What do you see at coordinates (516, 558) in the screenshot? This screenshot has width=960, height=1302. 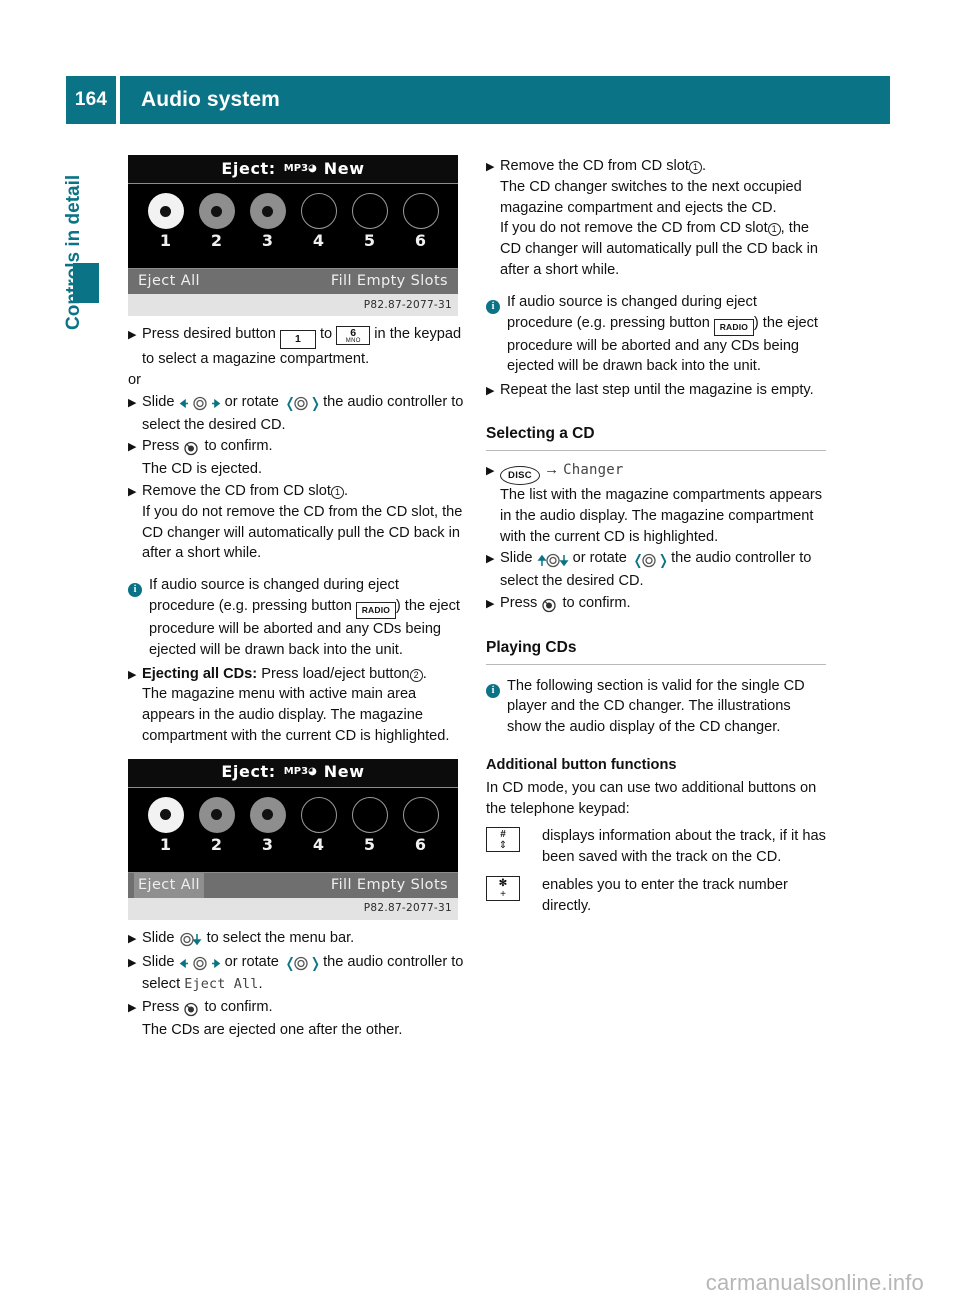 I see `step-text-pre: Slide` at bounding box center [516, 558].